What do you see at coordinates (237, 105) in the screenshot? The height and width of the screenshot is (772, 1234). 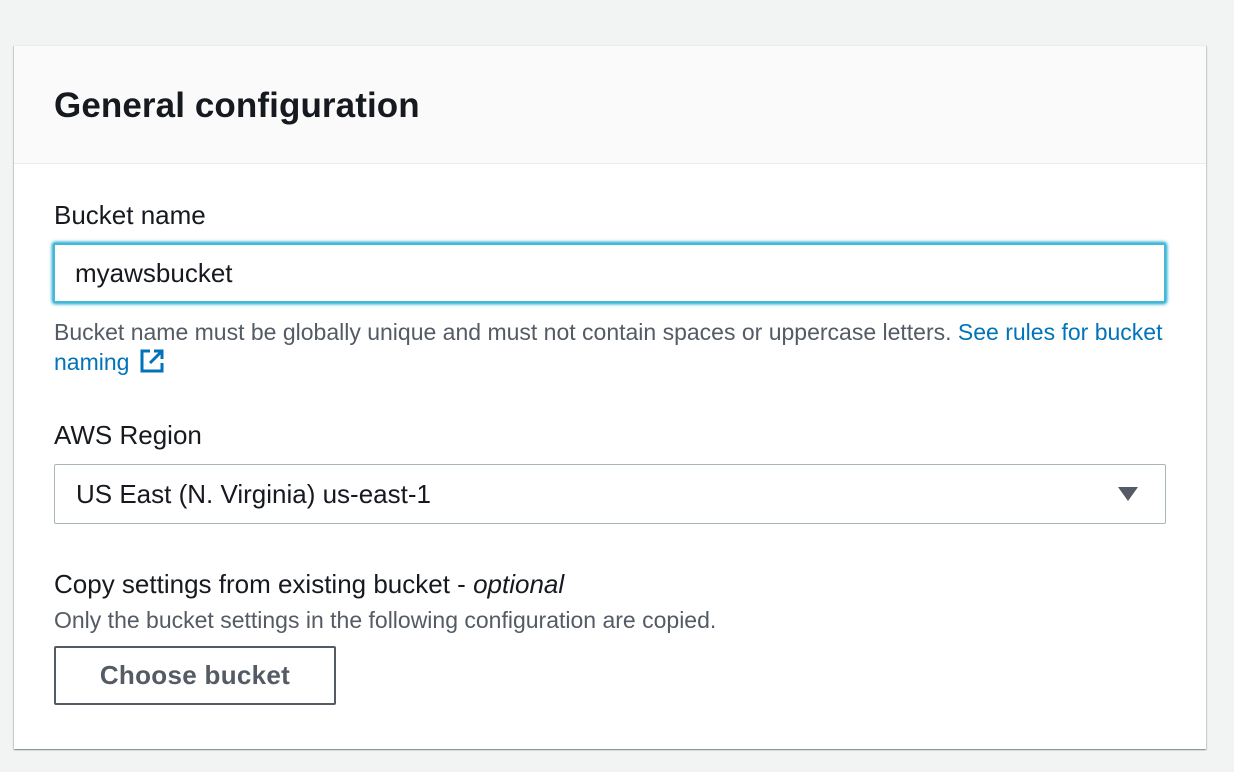 I see `panel-title: General configuration` at bounding box center [237, 105].